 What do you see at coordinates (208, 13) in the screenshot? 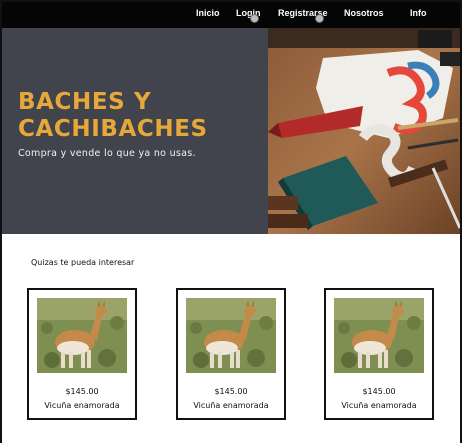
I see `nav-link-inicio: Inicio` at bounding box center [208, 13].